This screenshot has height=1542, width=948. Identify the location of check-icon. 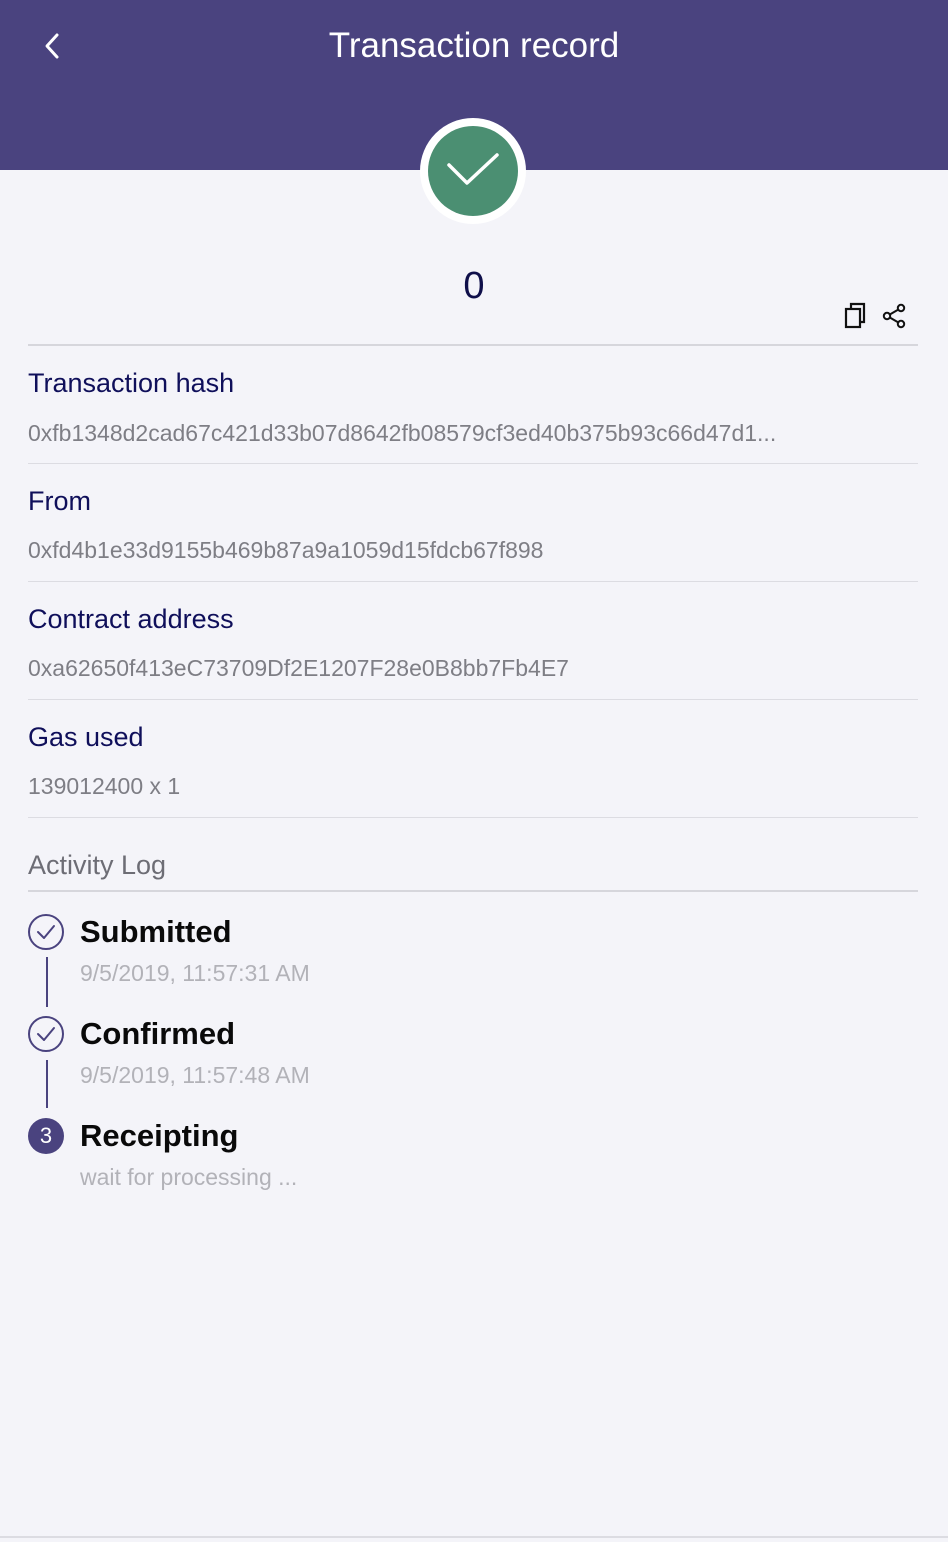
(473, 169).